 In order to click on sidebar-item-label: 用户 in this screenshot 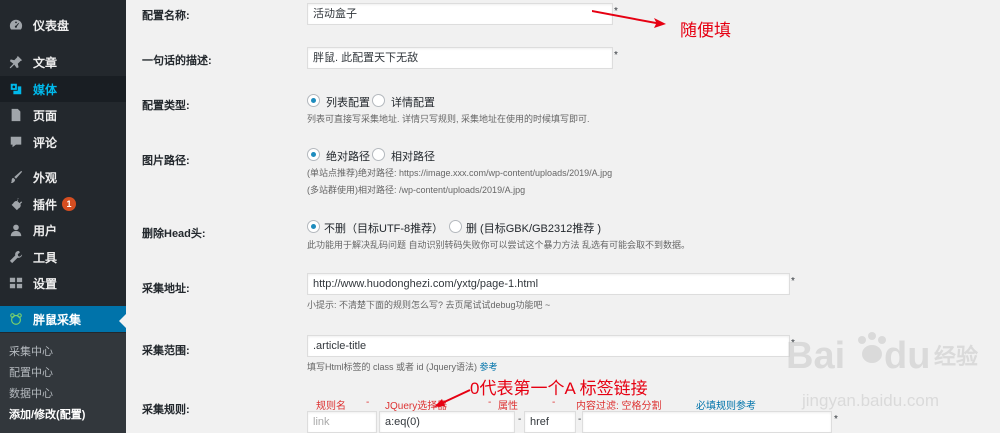, I will do `click(45, 230)`.